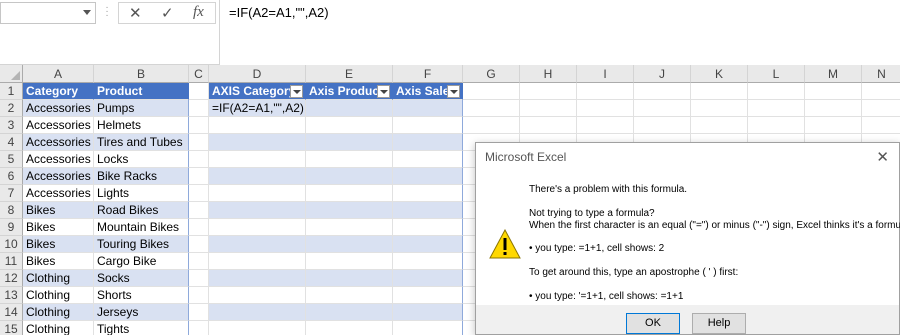 This screenshot has height=335, width=900. I want to click on cell-b9: Mountain Bikes, so click(141, 227).